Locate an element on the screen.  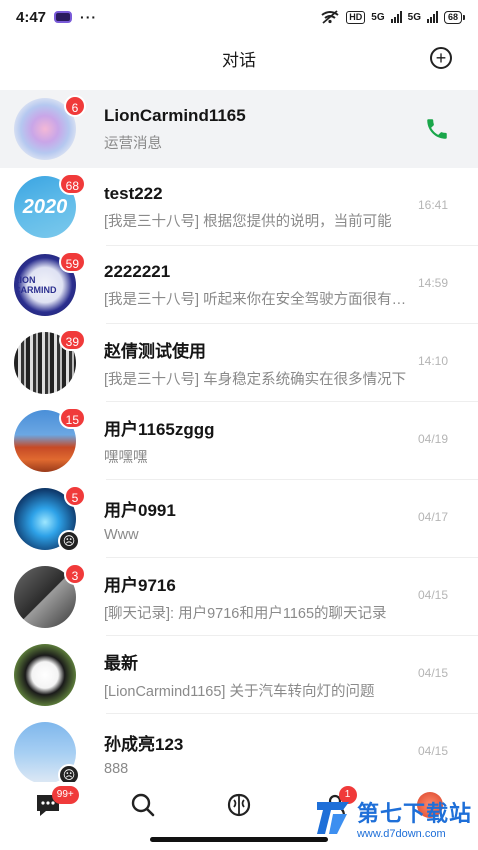
conversation-time: 16:41 is located at coordinates (433, 205).